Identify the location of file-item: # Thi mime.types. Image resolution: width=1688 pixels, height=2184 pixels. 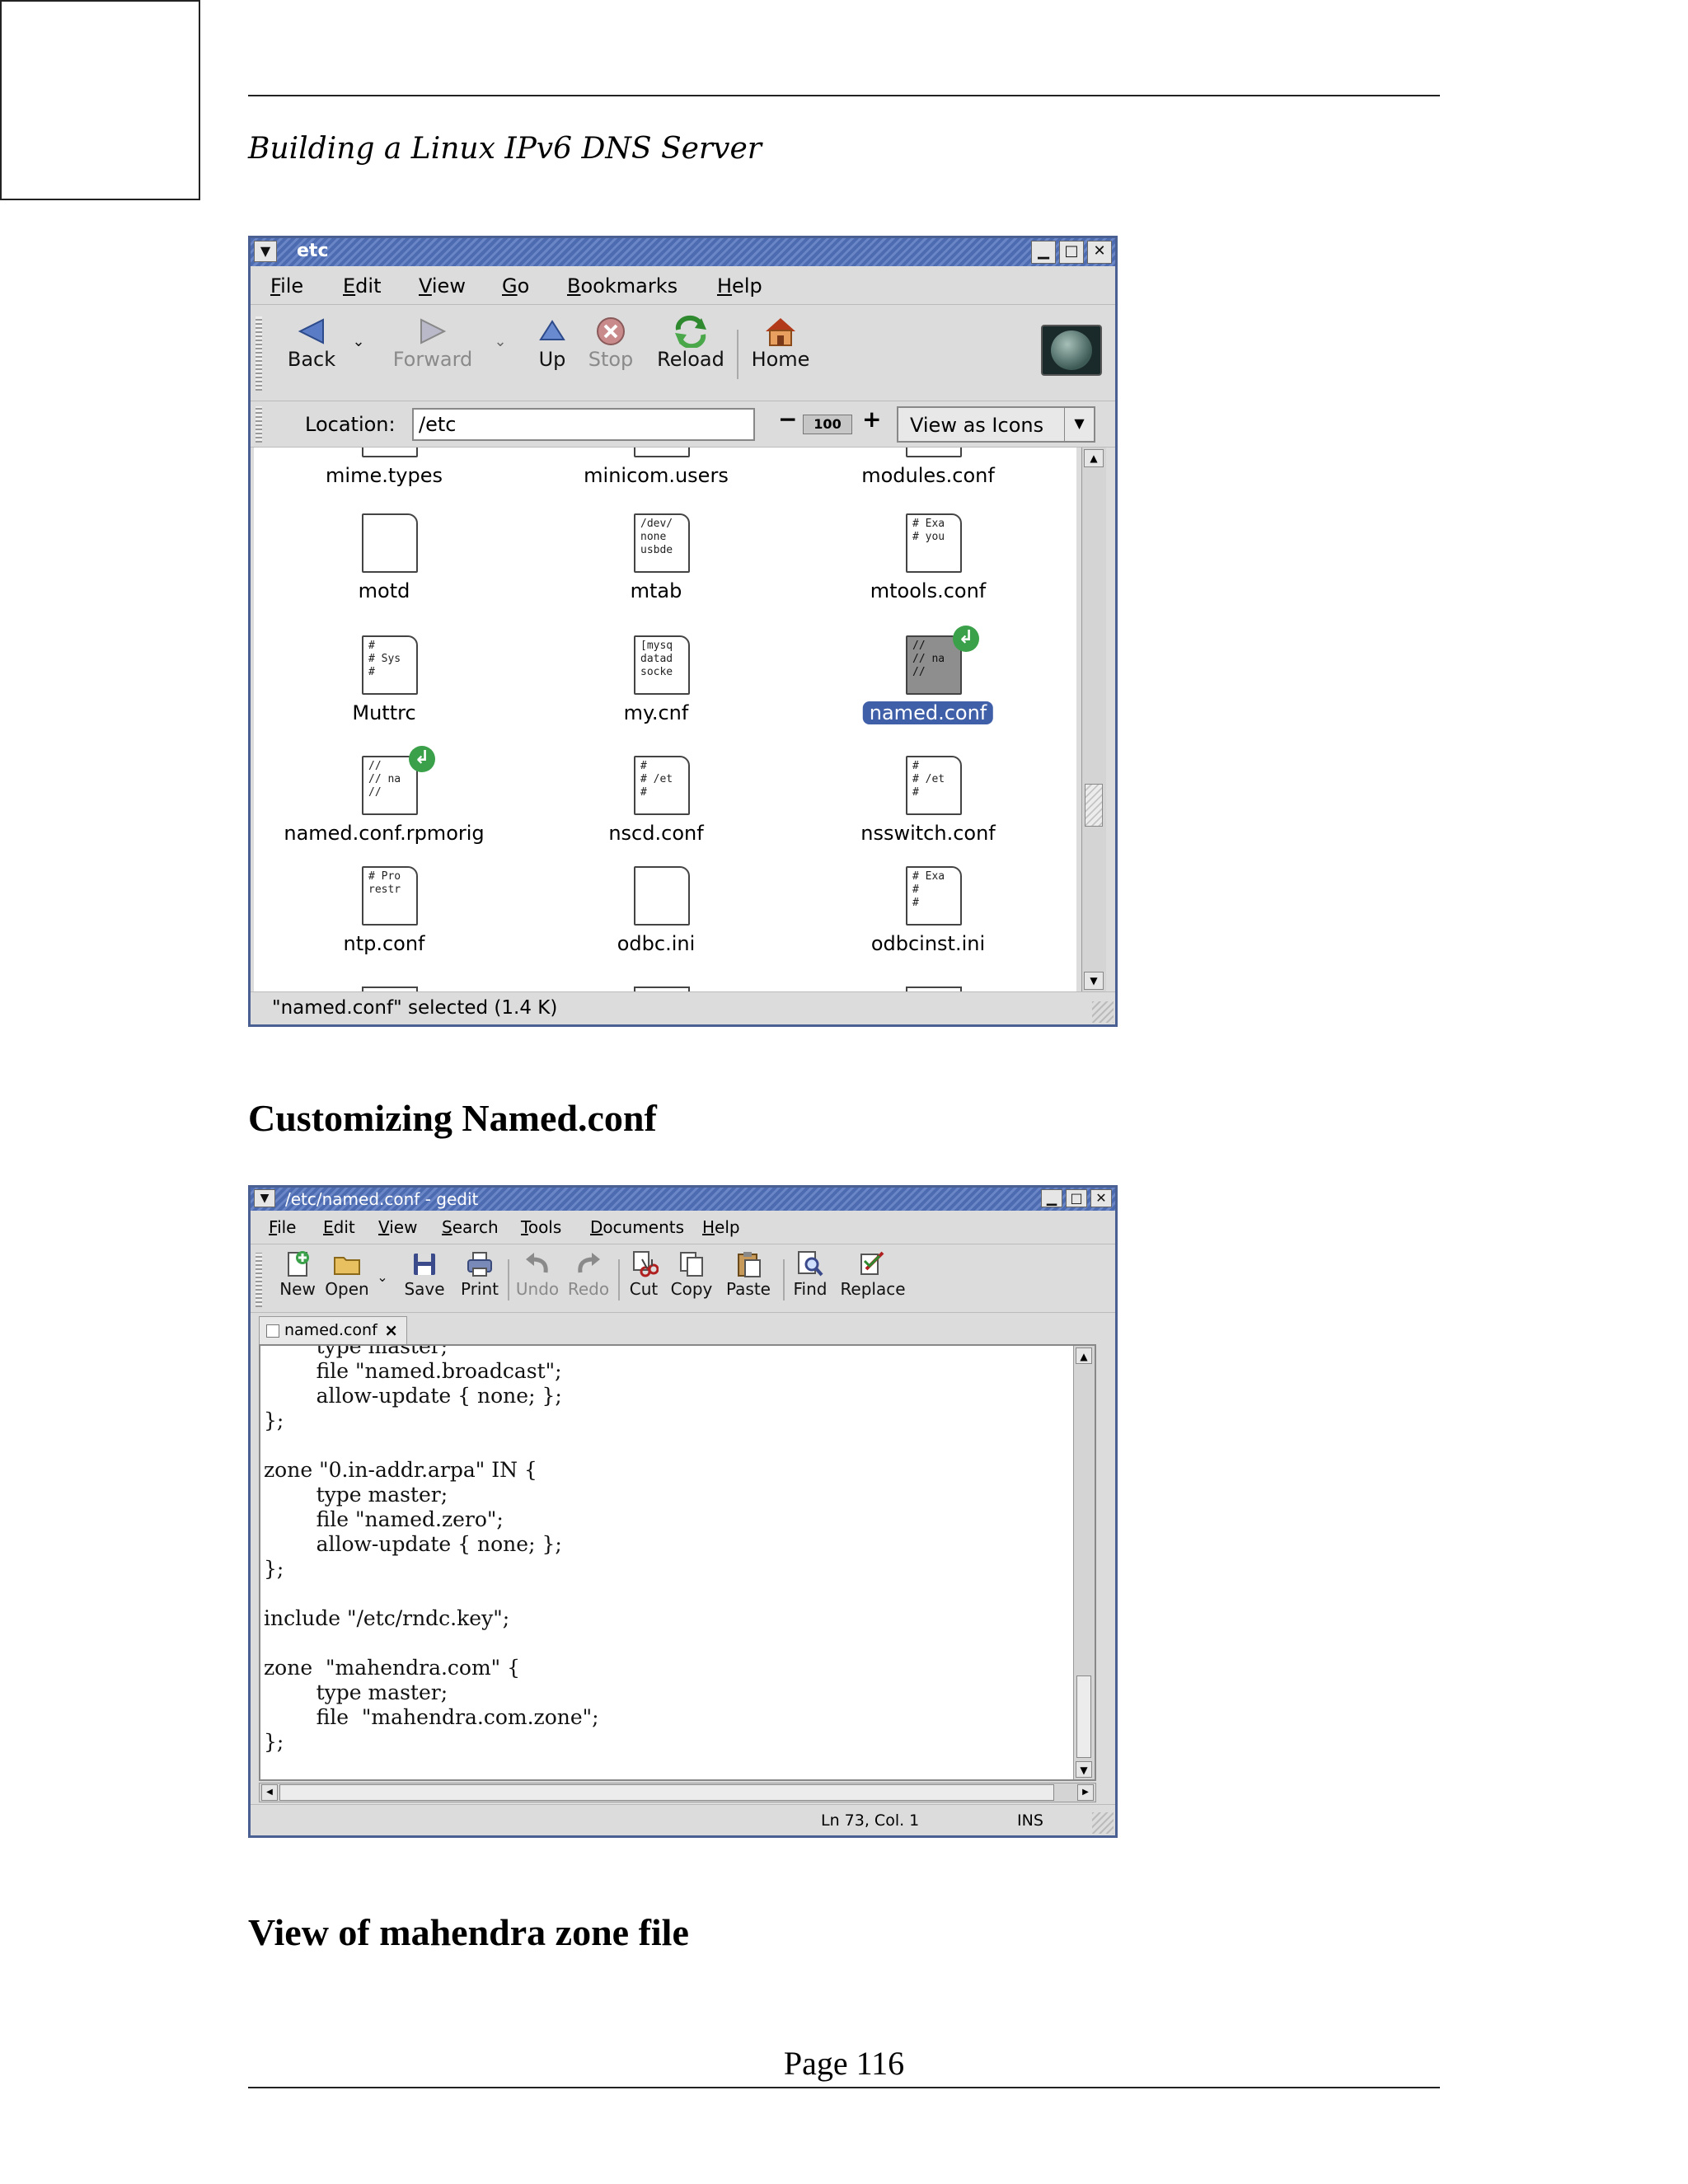
(385, 480).